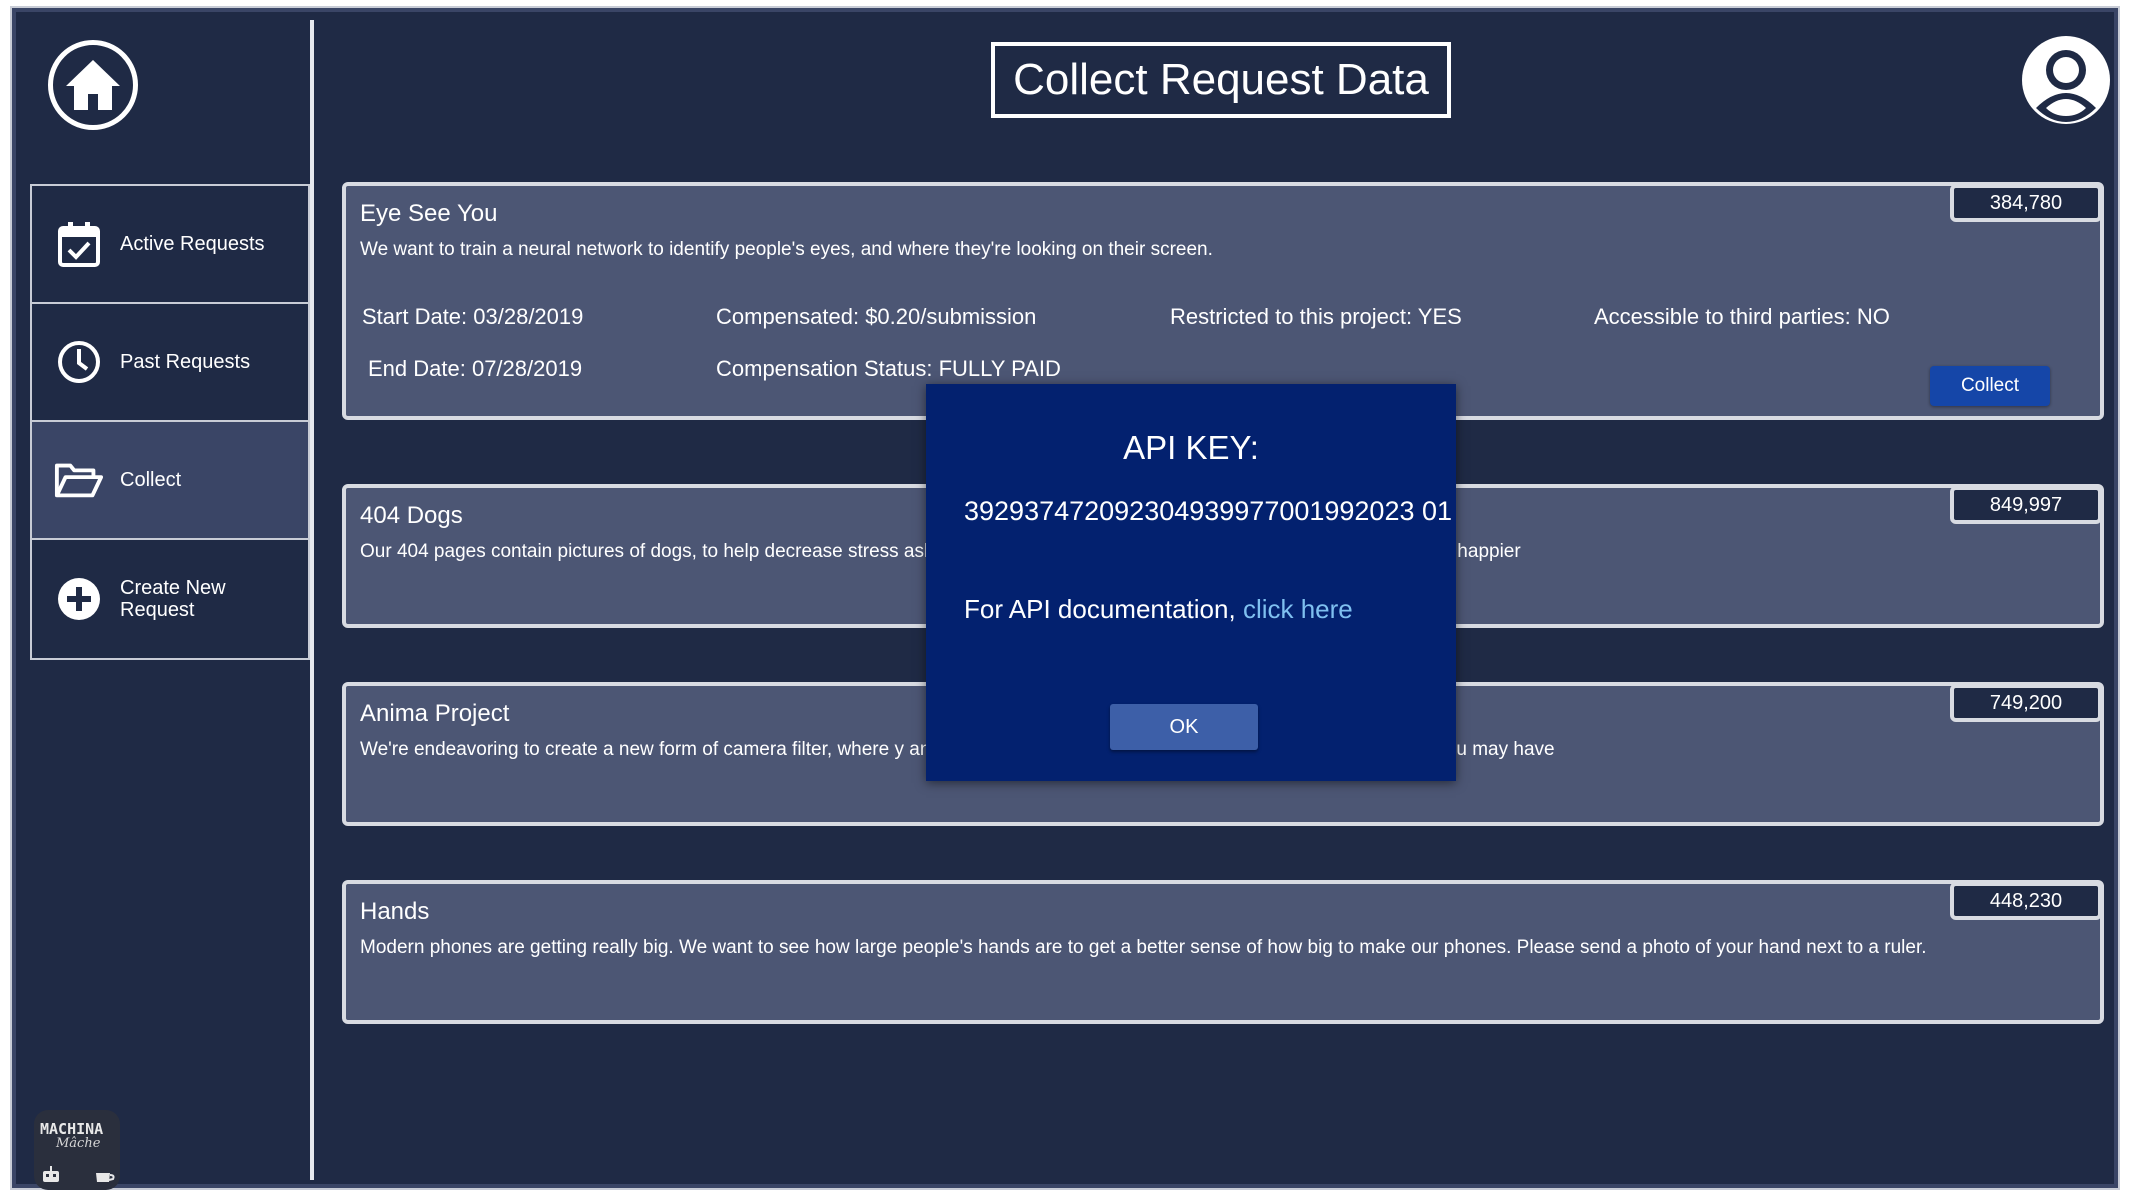 The height and width of the screenshot is (1196, 2130). What do you see at coordinates (78, 1143) in the screenshot?
I see `brand-subname: Mâche` at bounding box center [78, 1143].